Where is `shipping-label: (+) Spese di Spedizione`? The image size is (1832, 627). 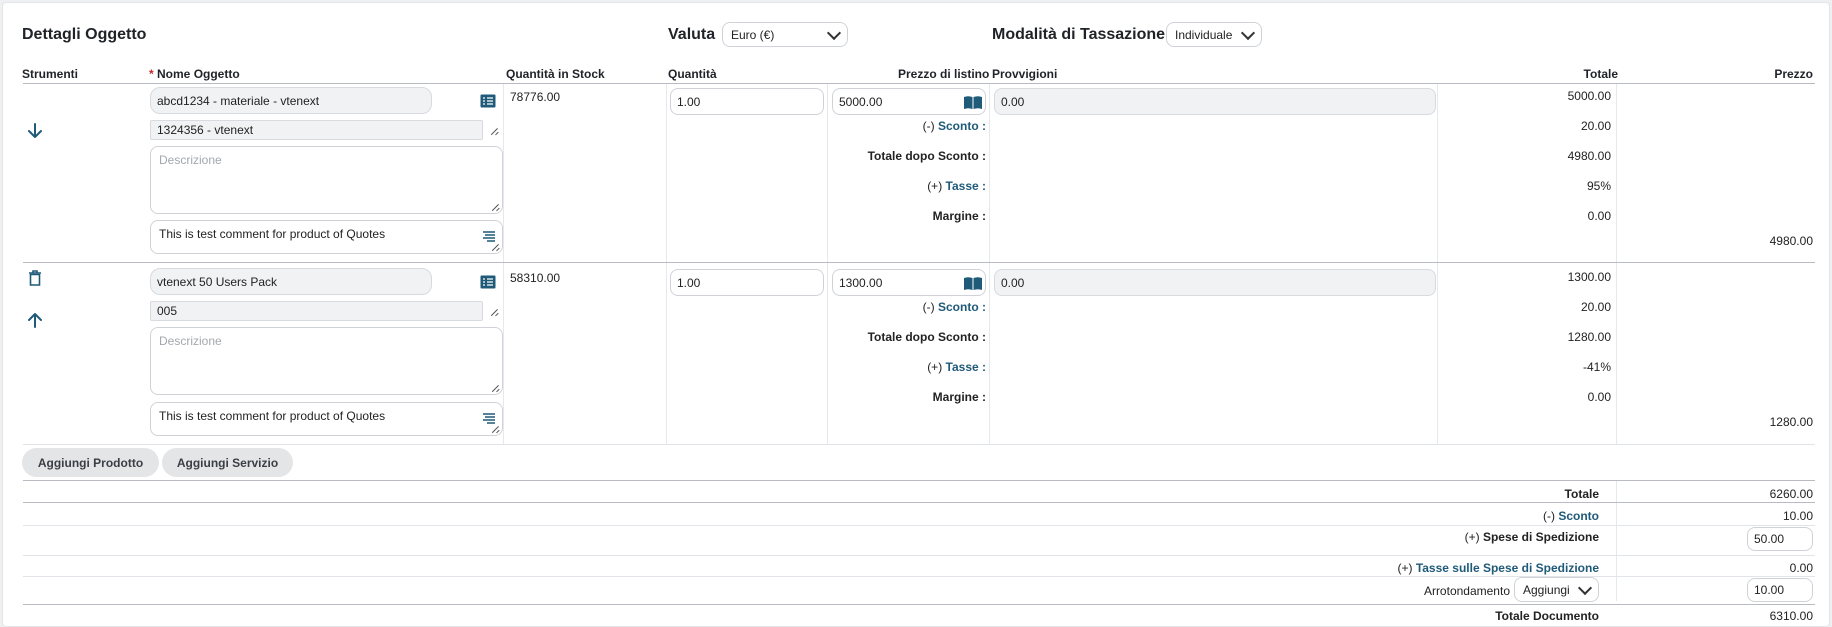
shipping-label: (+) Spese di Spedizione is located at coordinates (1451, 537).